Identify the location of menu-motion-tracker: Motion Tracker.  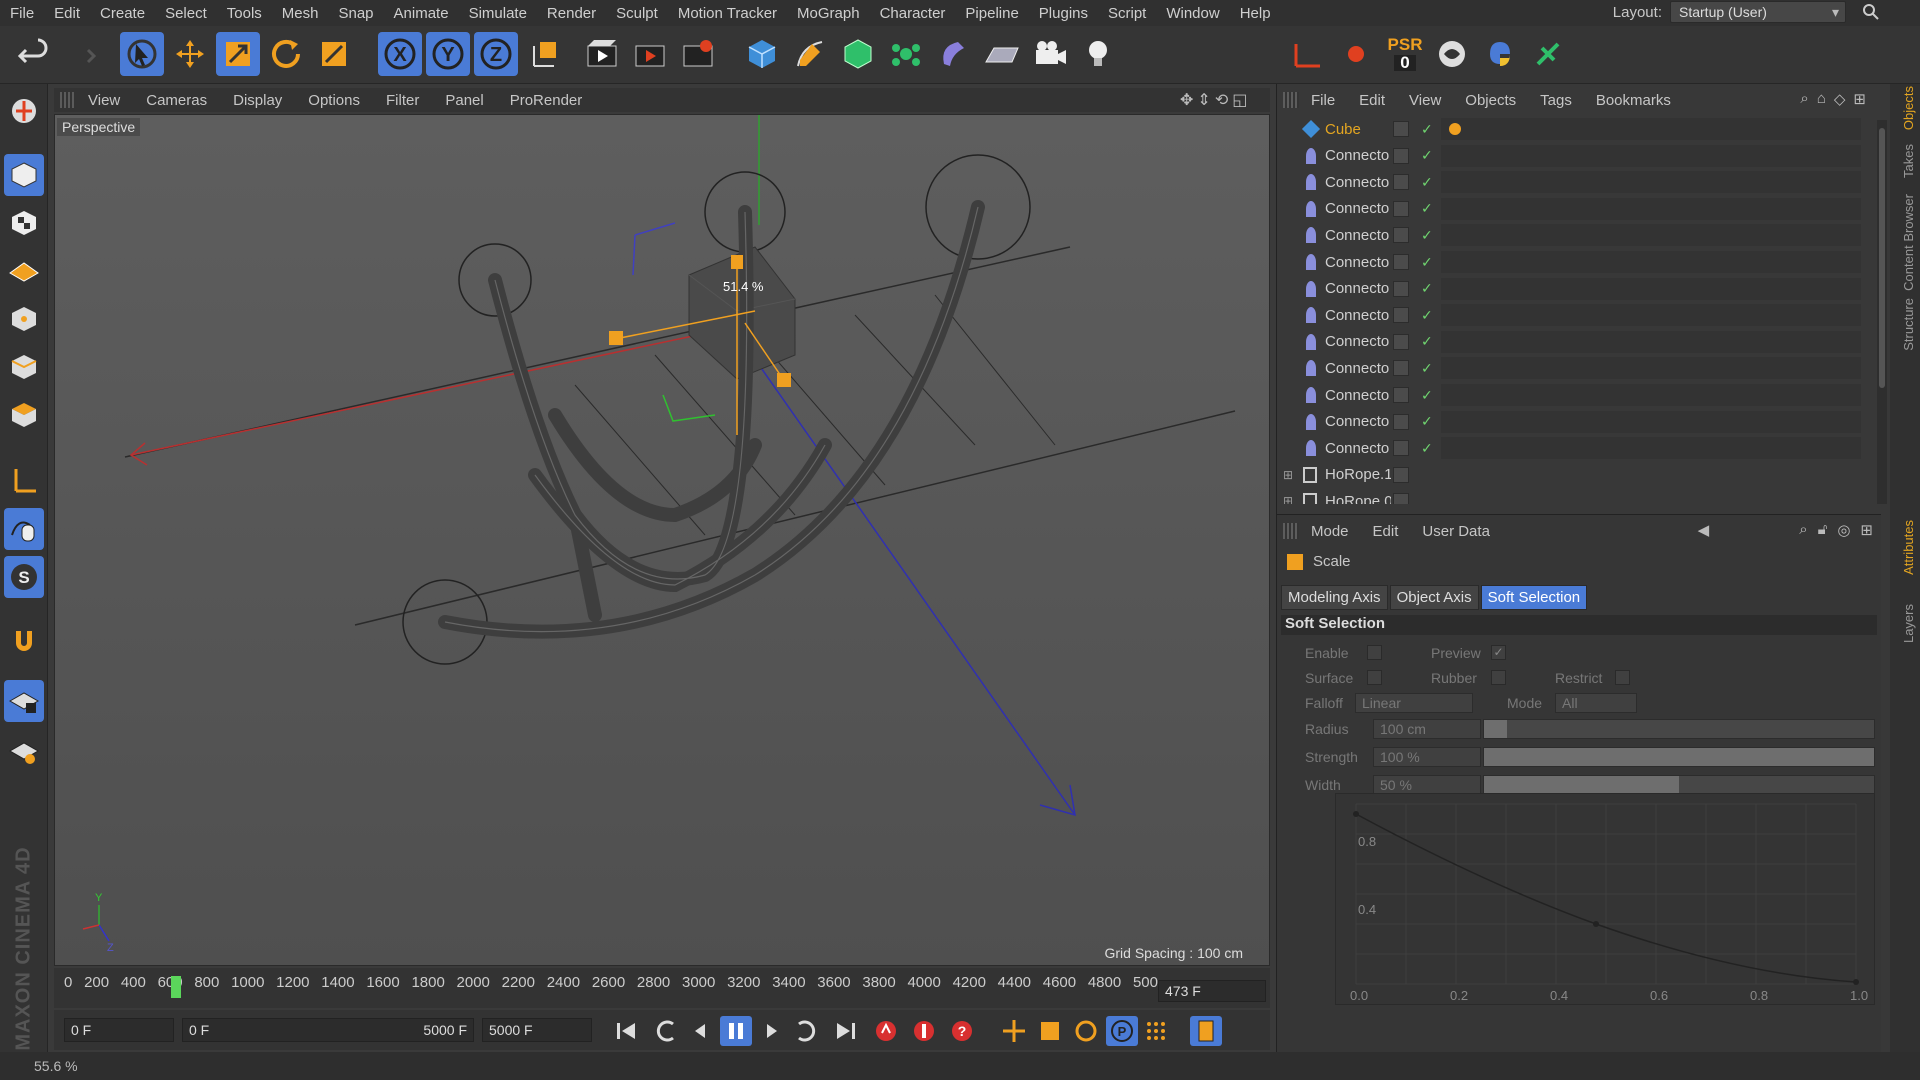
(727, 13).